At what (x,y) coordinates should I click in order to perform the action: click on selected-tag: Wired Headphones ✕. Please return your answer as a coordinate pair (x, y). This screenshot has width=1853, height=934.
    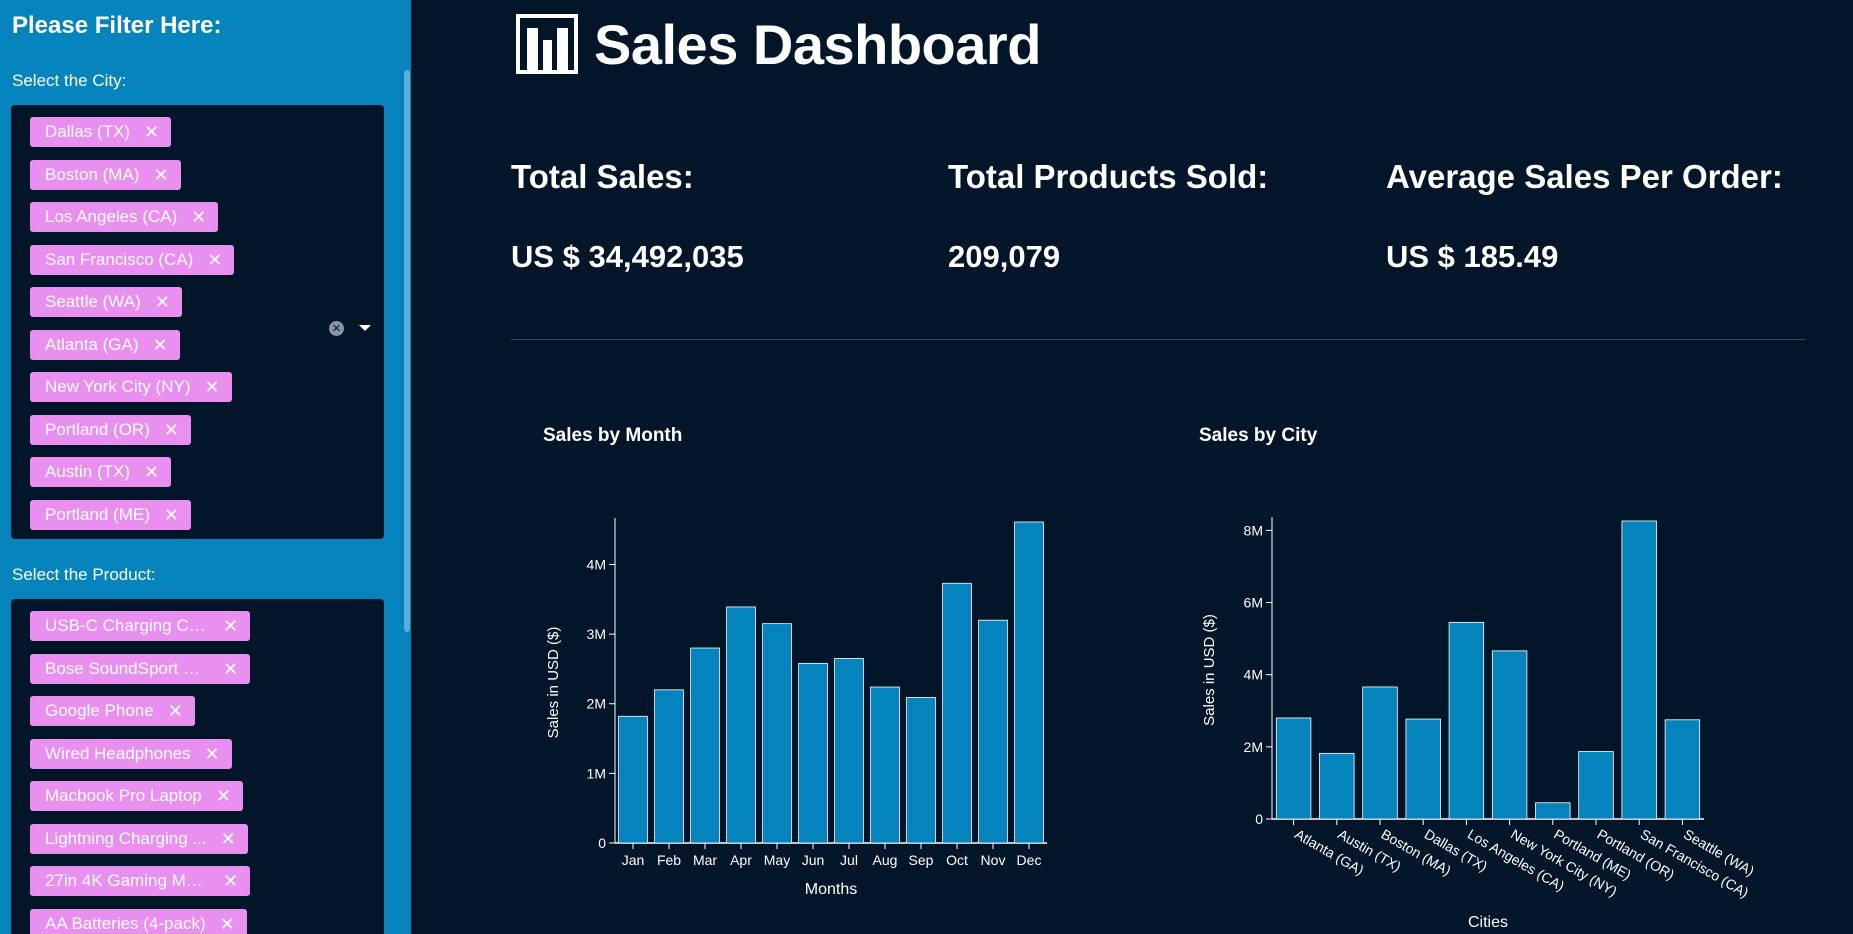
    Looking at the image, I should click on (131, 753).